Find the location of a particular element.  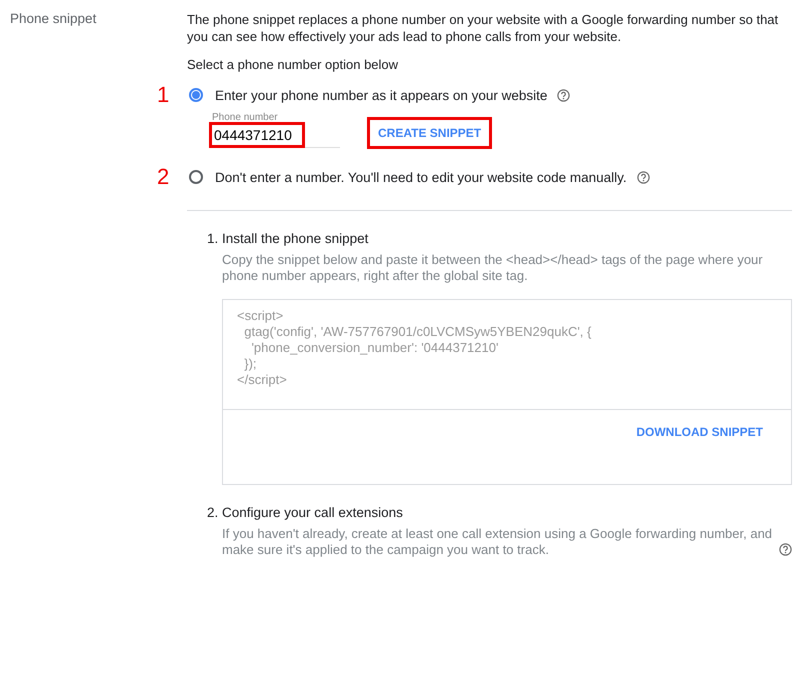

annotation-number: 1 is located at coordinates (163, 95).